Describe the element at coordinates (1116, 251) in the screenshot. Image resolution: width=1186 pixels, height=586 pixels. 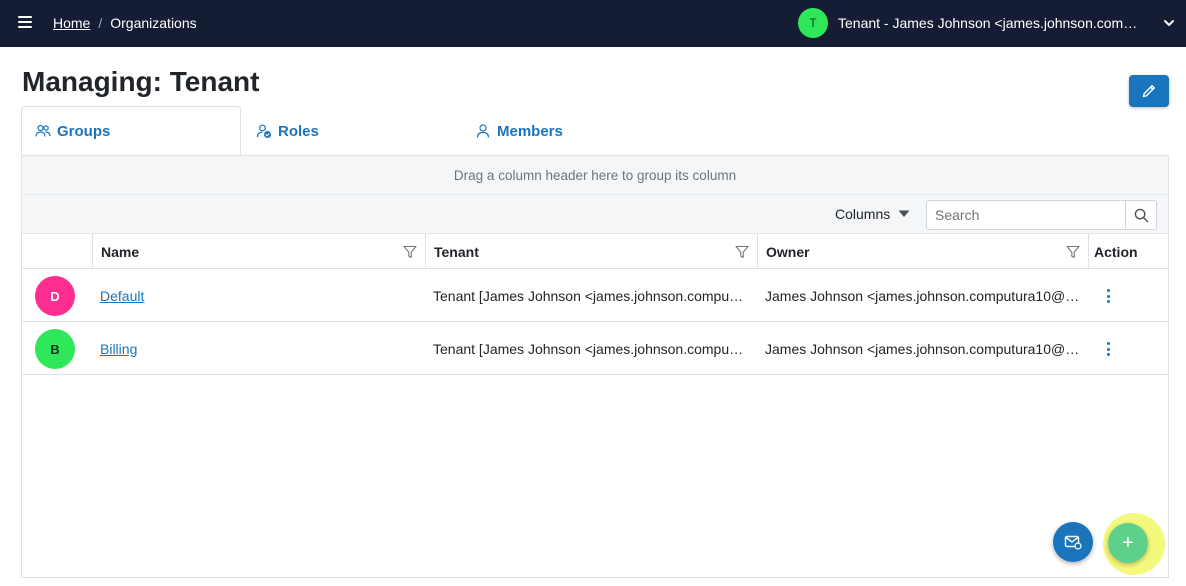
I see `column-header-action-label: Action` at that location.